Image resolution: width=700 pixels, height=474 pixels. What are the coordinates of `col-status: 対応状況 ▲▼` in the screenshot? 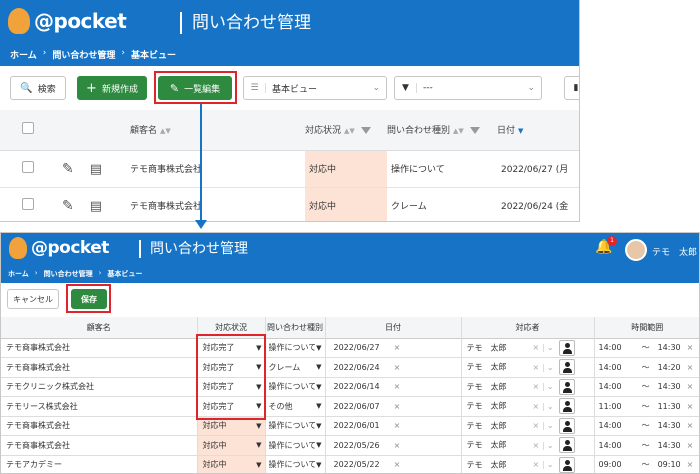 It's located at (346, 130).